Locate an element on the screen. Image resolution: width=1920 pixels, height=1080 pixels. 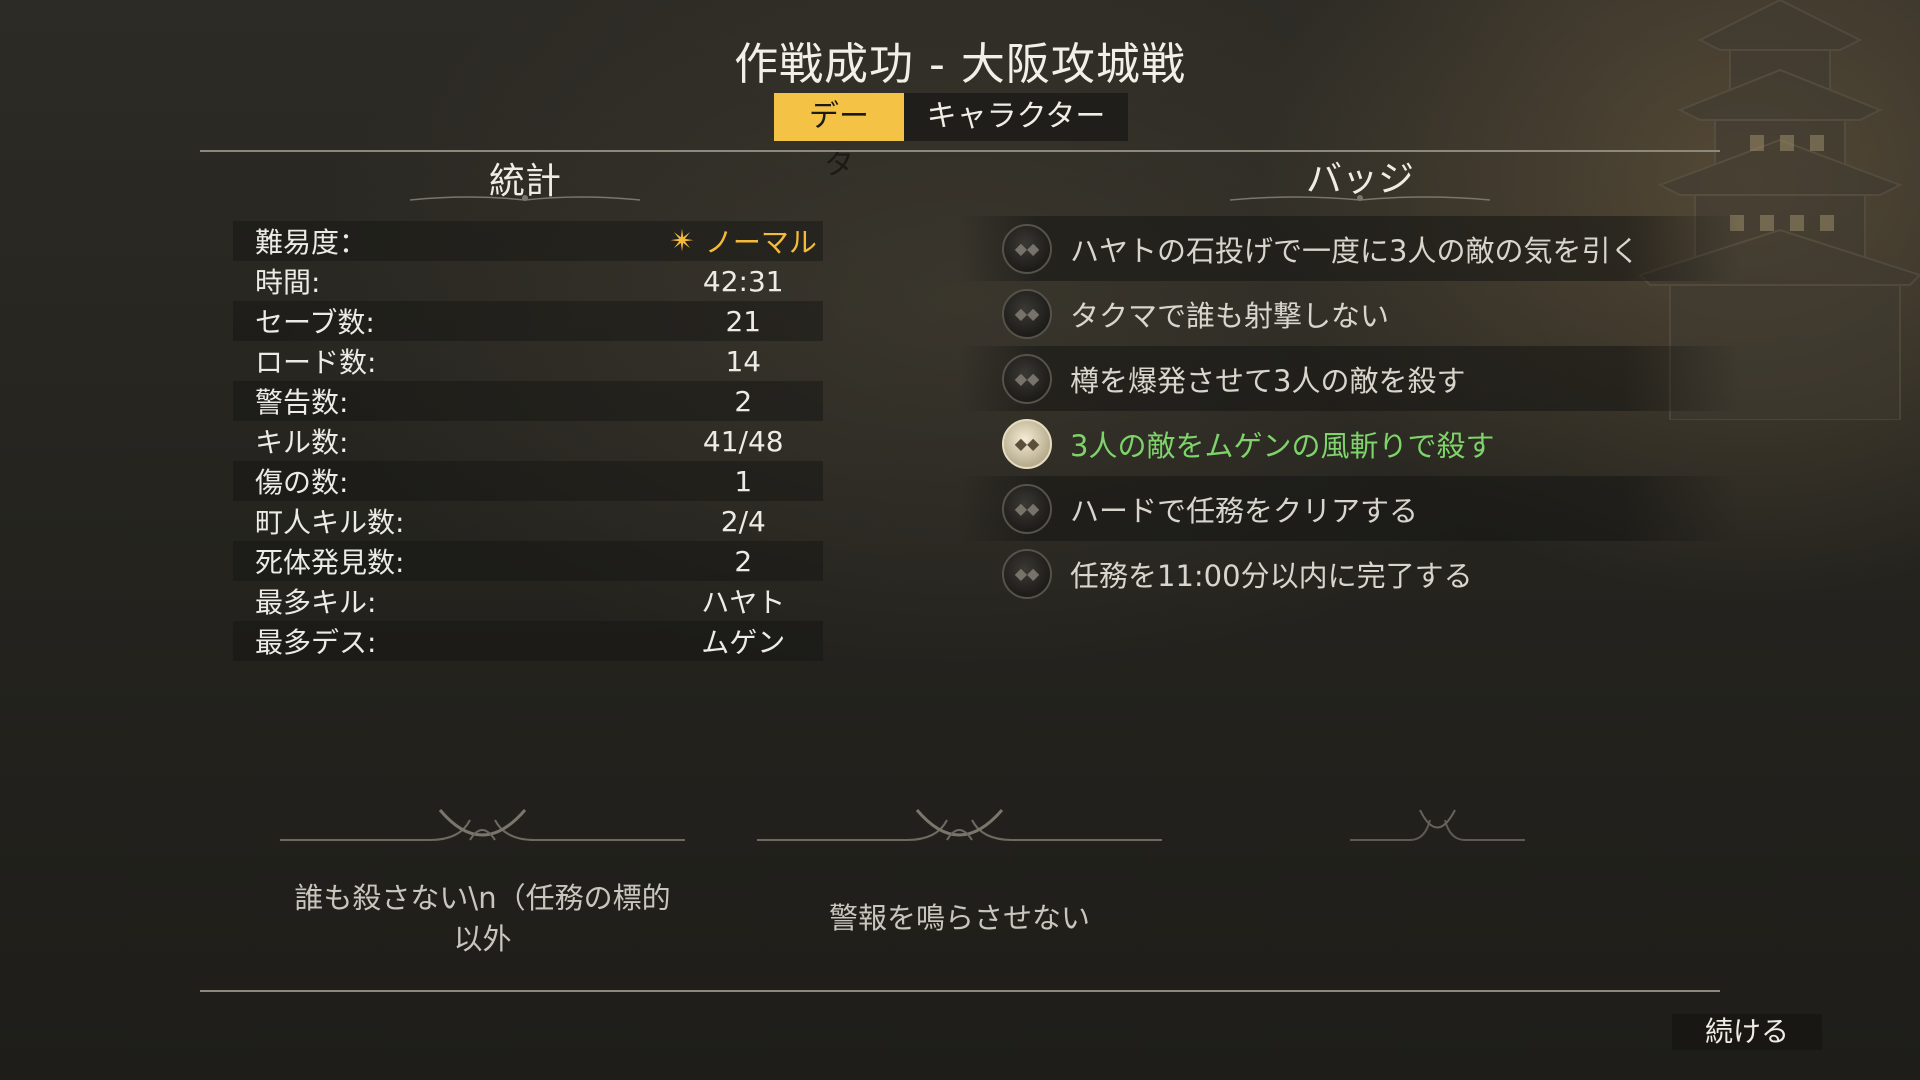
stat-label: 傷の数: is located at coordinates (302, 482).